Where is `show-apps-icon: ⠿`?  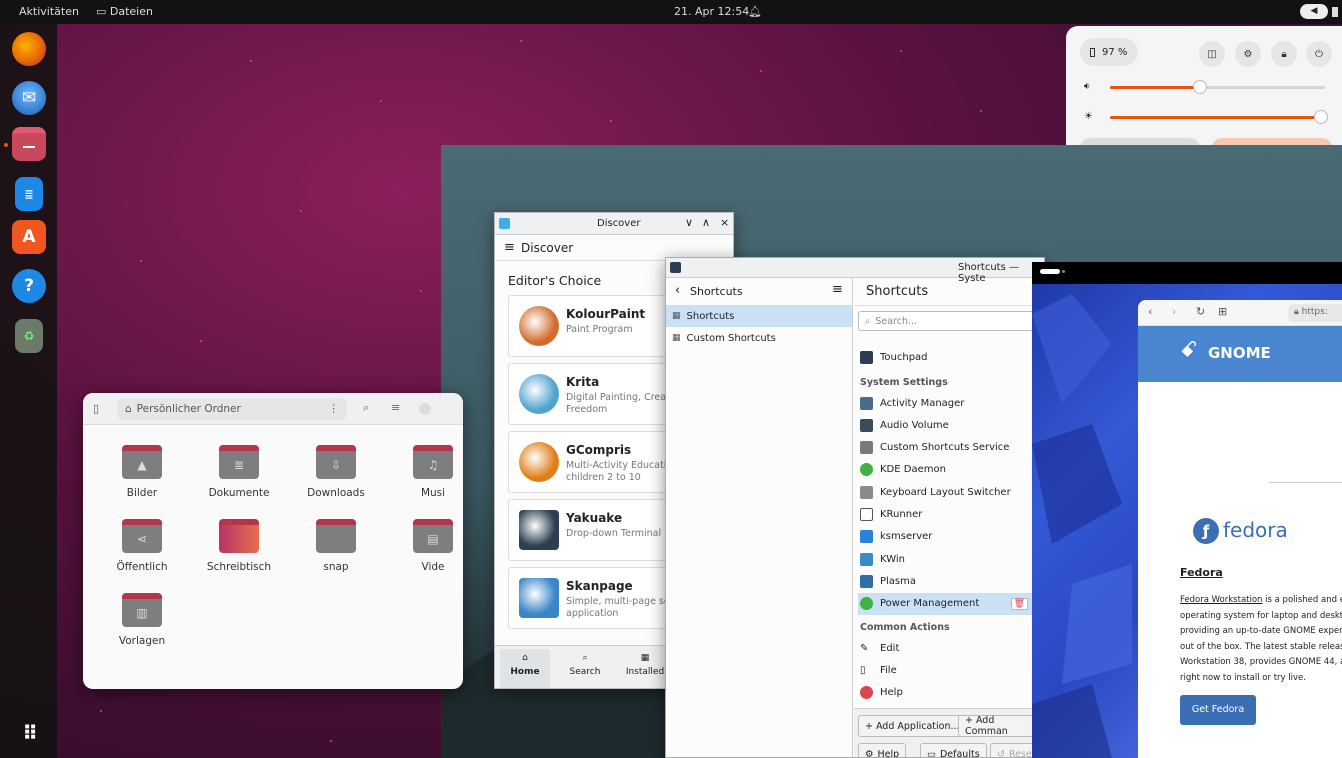 show-apps-icon: ⠿ is located at coordinates (29, 733).